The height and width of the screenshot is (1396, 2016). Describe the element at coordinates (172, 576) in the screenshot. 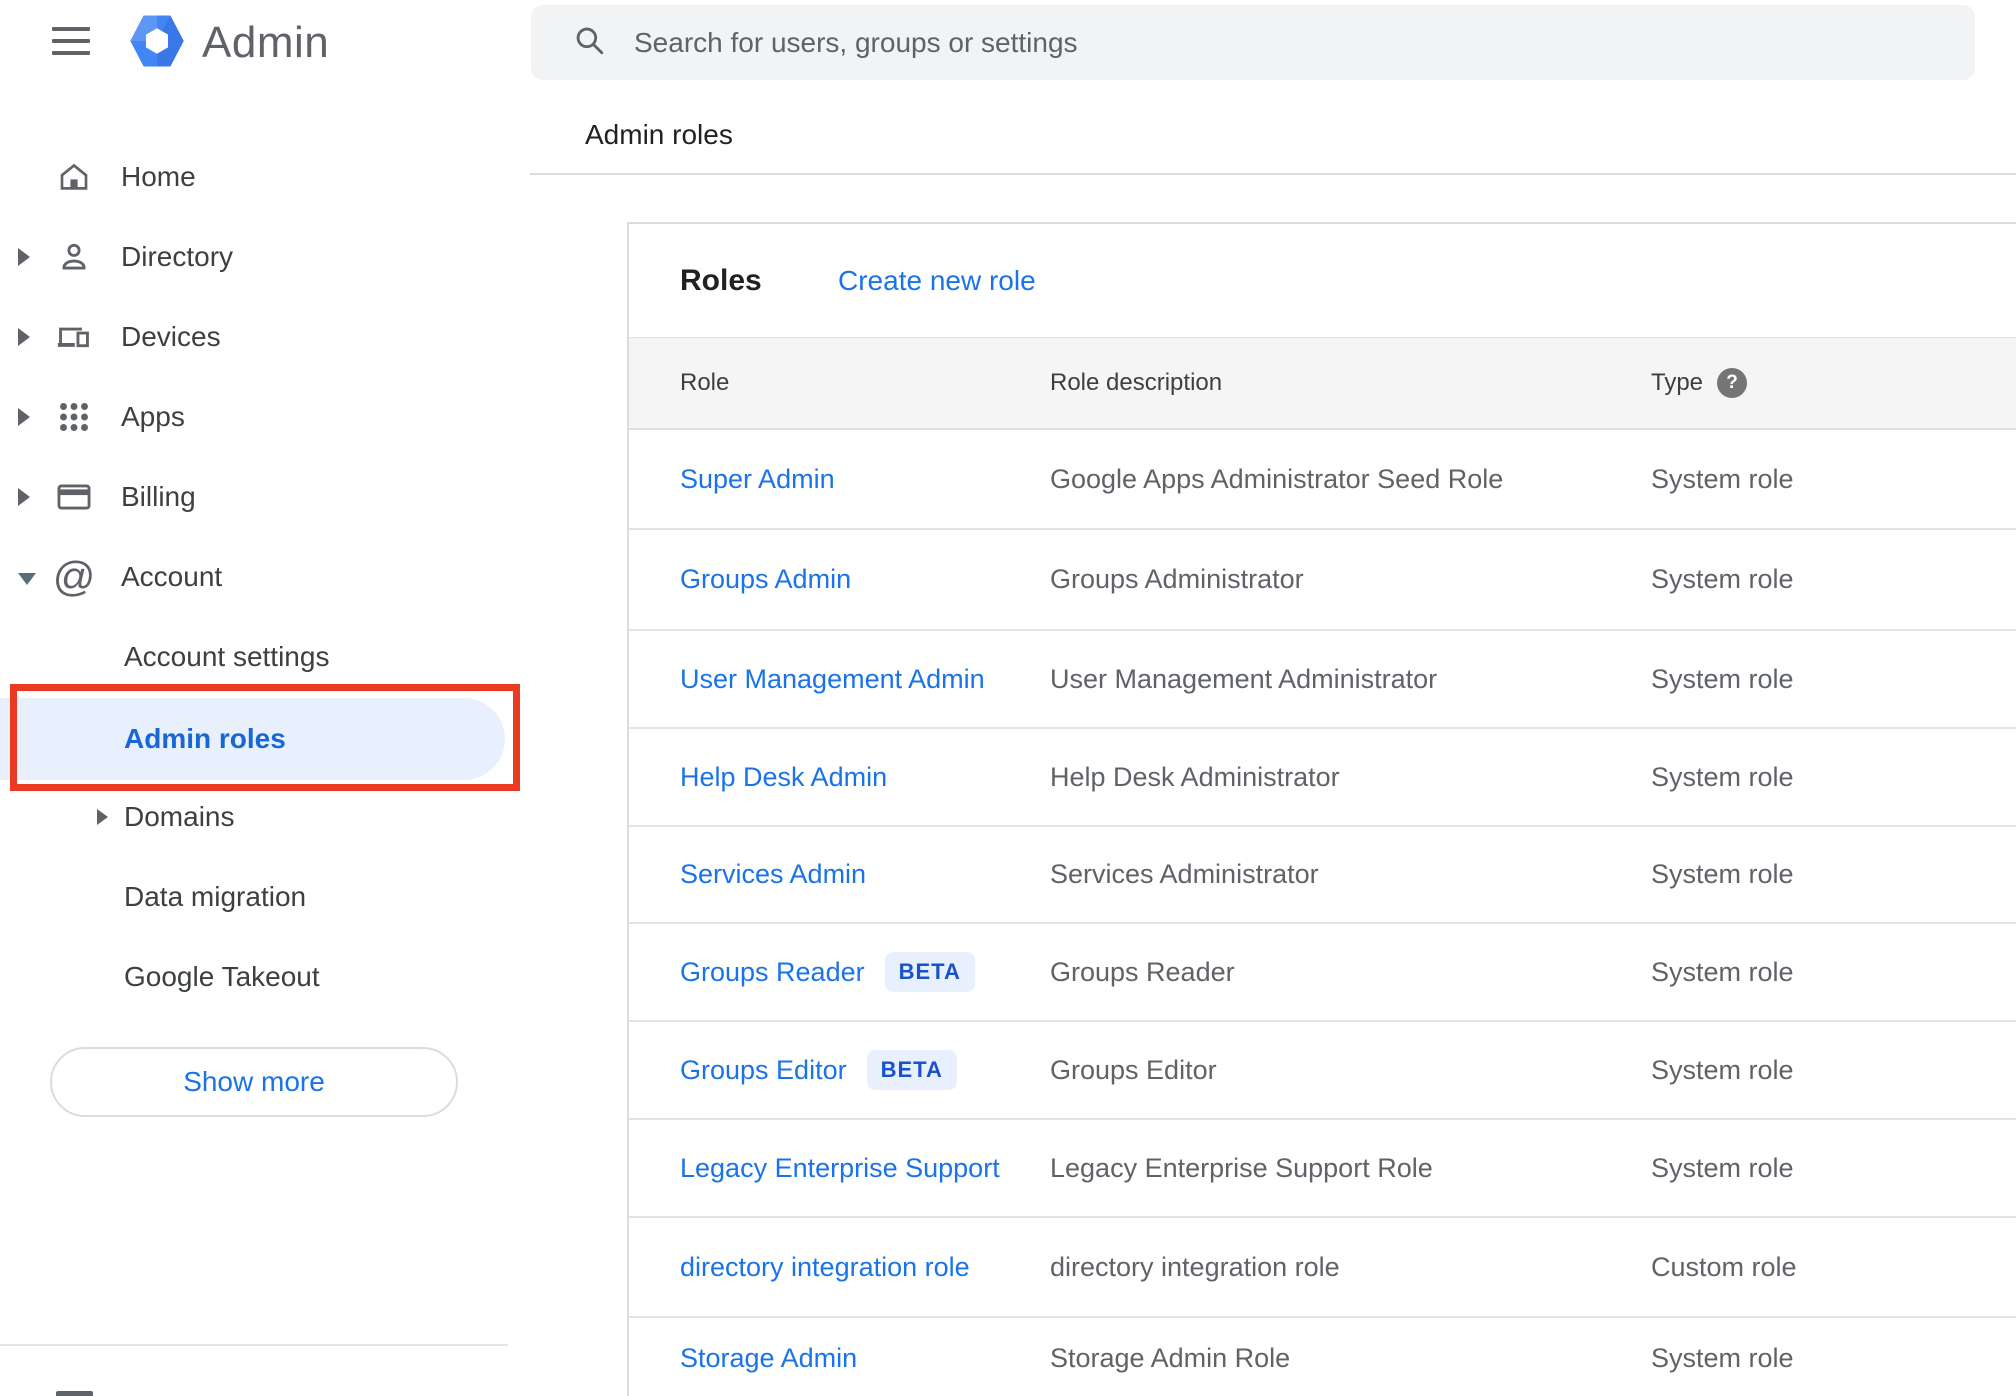

I see `sidebar-item-label: Account` at that location.